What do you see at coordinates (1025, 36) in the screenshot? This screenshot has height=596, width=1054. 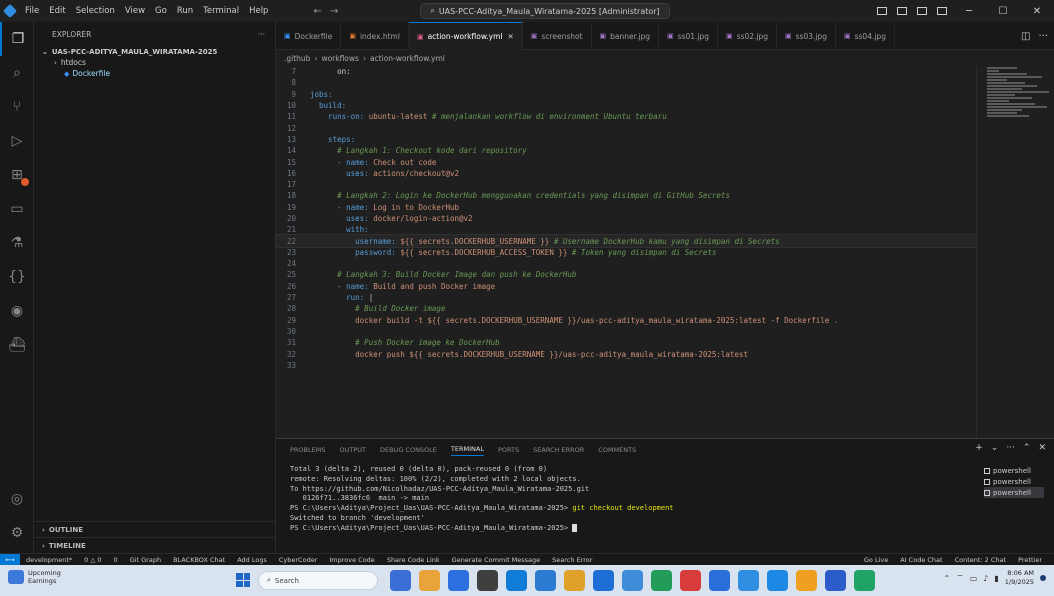 I see `split-editor-icon: ◫` at bounding box center [1025, 36].